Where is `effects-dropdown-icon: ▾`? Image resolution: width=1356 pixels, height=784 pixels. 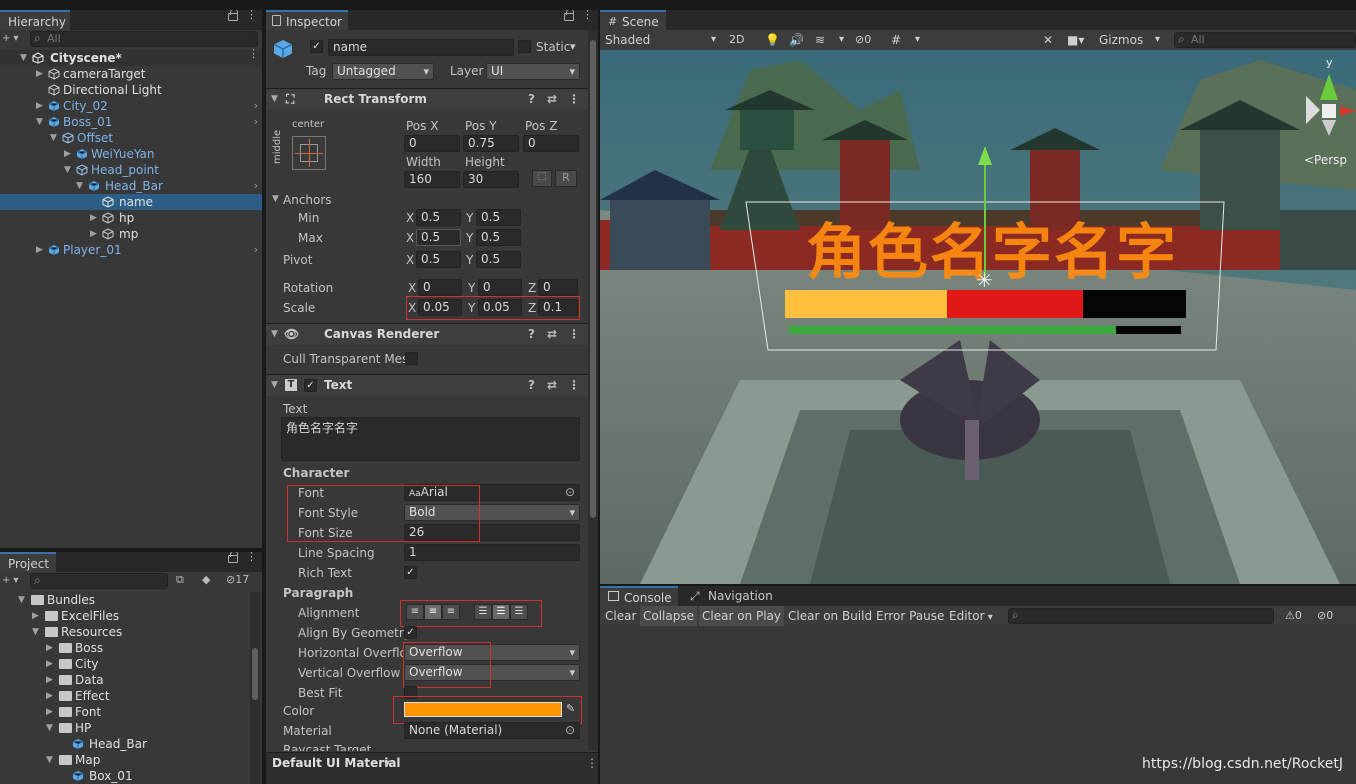 effects-dropdown-icon: ▾ is located at coordinates (841, 40).